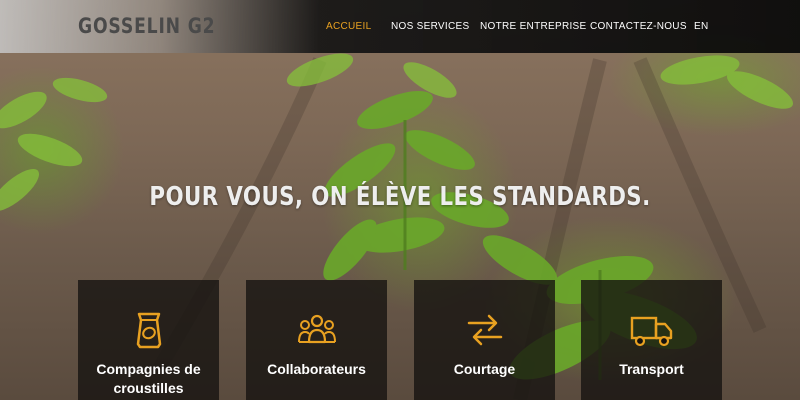  Describe the element at coordinates (148, 330) in the screenshot. I see `chip-bag-icon` at that location.